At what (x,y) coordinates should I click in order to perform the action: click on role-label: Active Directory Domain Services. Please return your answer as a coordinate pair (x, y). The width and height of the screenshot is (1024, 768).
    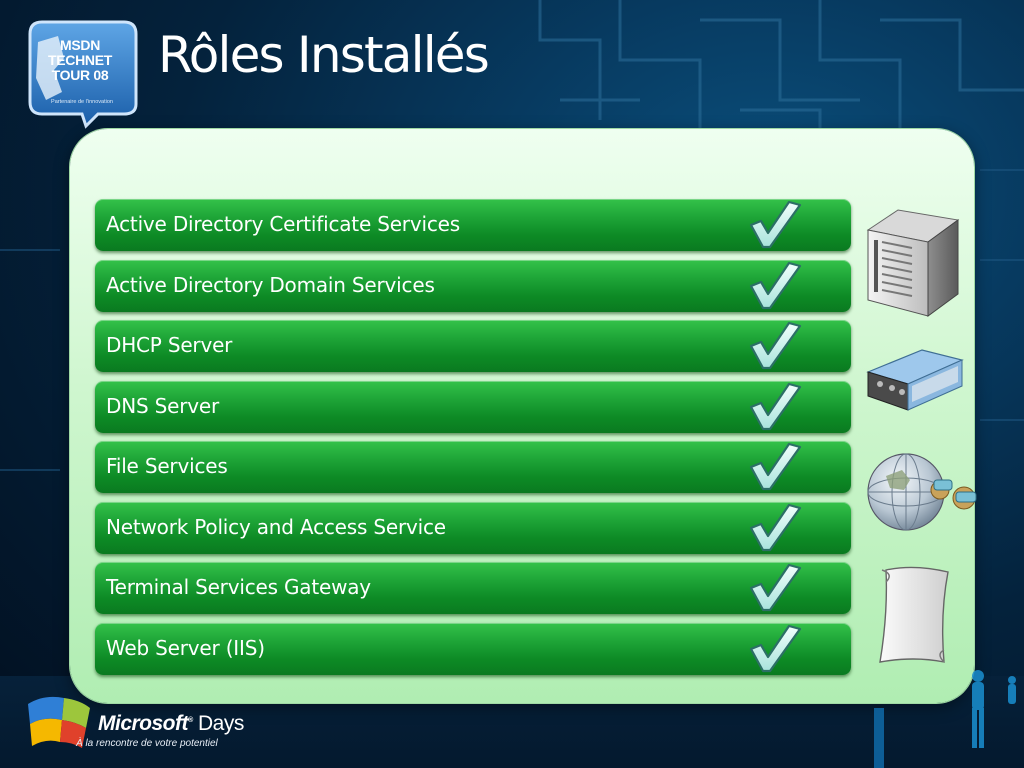
    Looking at the image, I should click on (270, 284).